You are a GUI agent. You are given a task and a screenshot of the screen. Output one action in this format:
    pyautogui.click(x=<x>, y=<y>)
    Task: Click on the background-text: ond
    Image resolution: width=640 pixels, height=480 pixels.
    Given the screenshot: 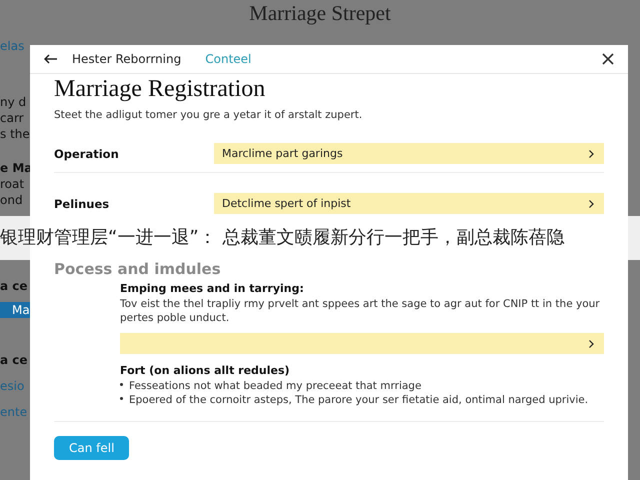 What is the action you would take?
    pyautogui.click(x=12, y=200)
    